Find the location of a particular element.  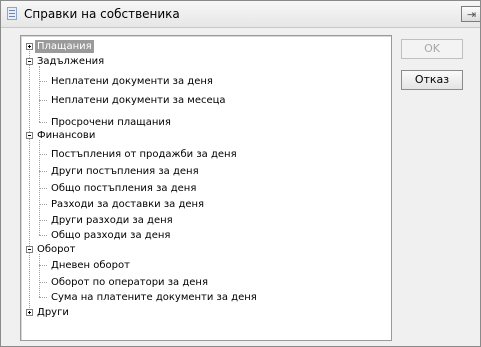

tree-item: Дневен оборот is located at coordinates (90, 265).